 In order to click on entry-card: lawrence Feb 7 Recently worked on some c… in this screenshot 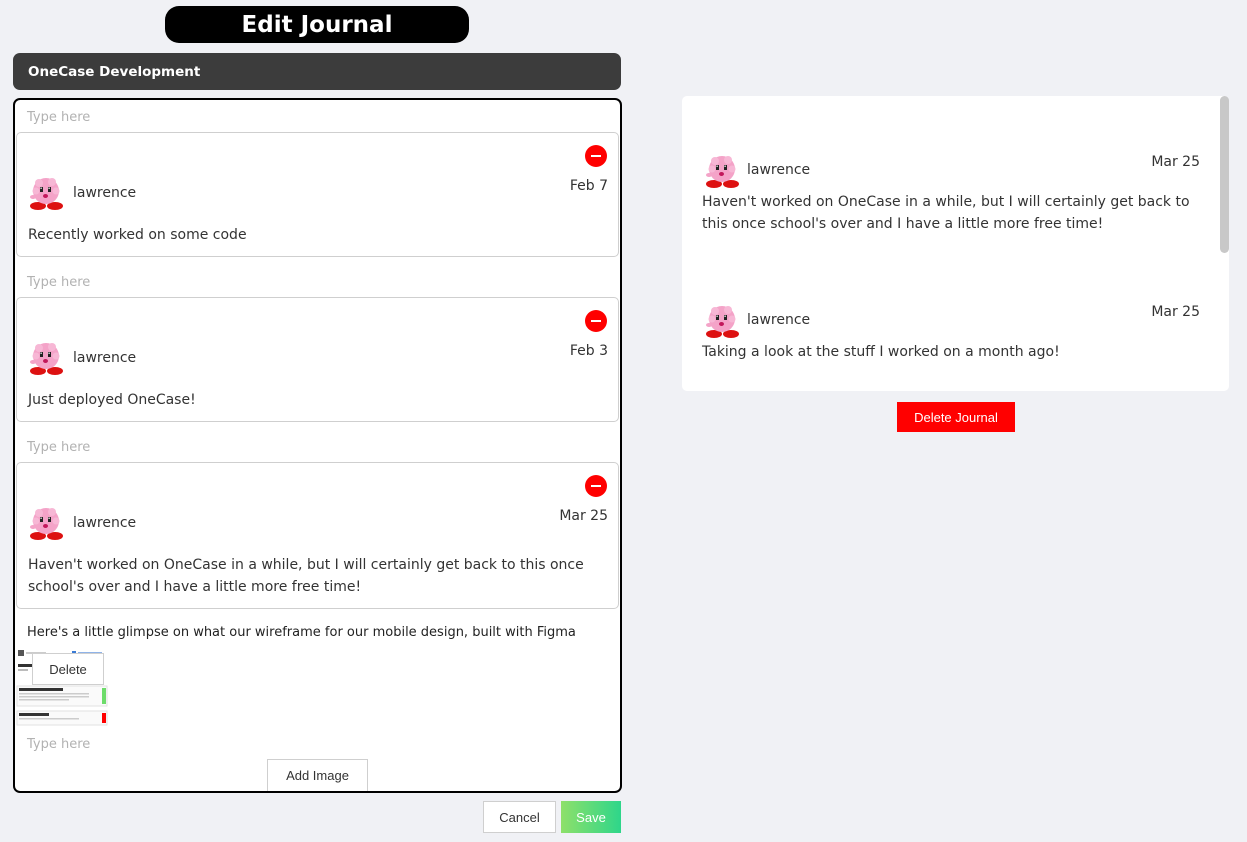, I will do `click(317, 194)`.